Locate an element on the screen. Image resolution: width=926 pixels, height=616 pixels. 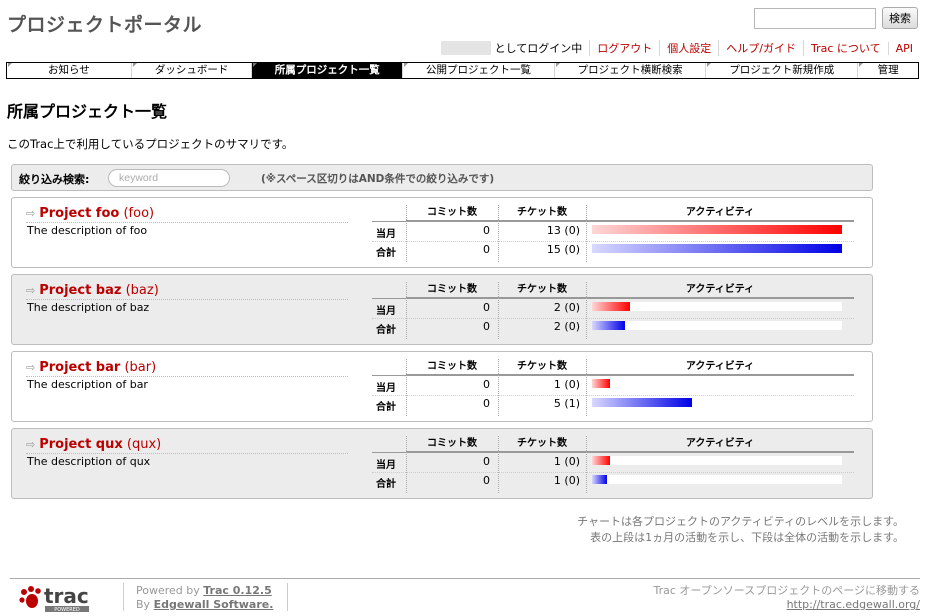
page-title: 所属プロジェクト一覧 is located at coordinates (87, 111).